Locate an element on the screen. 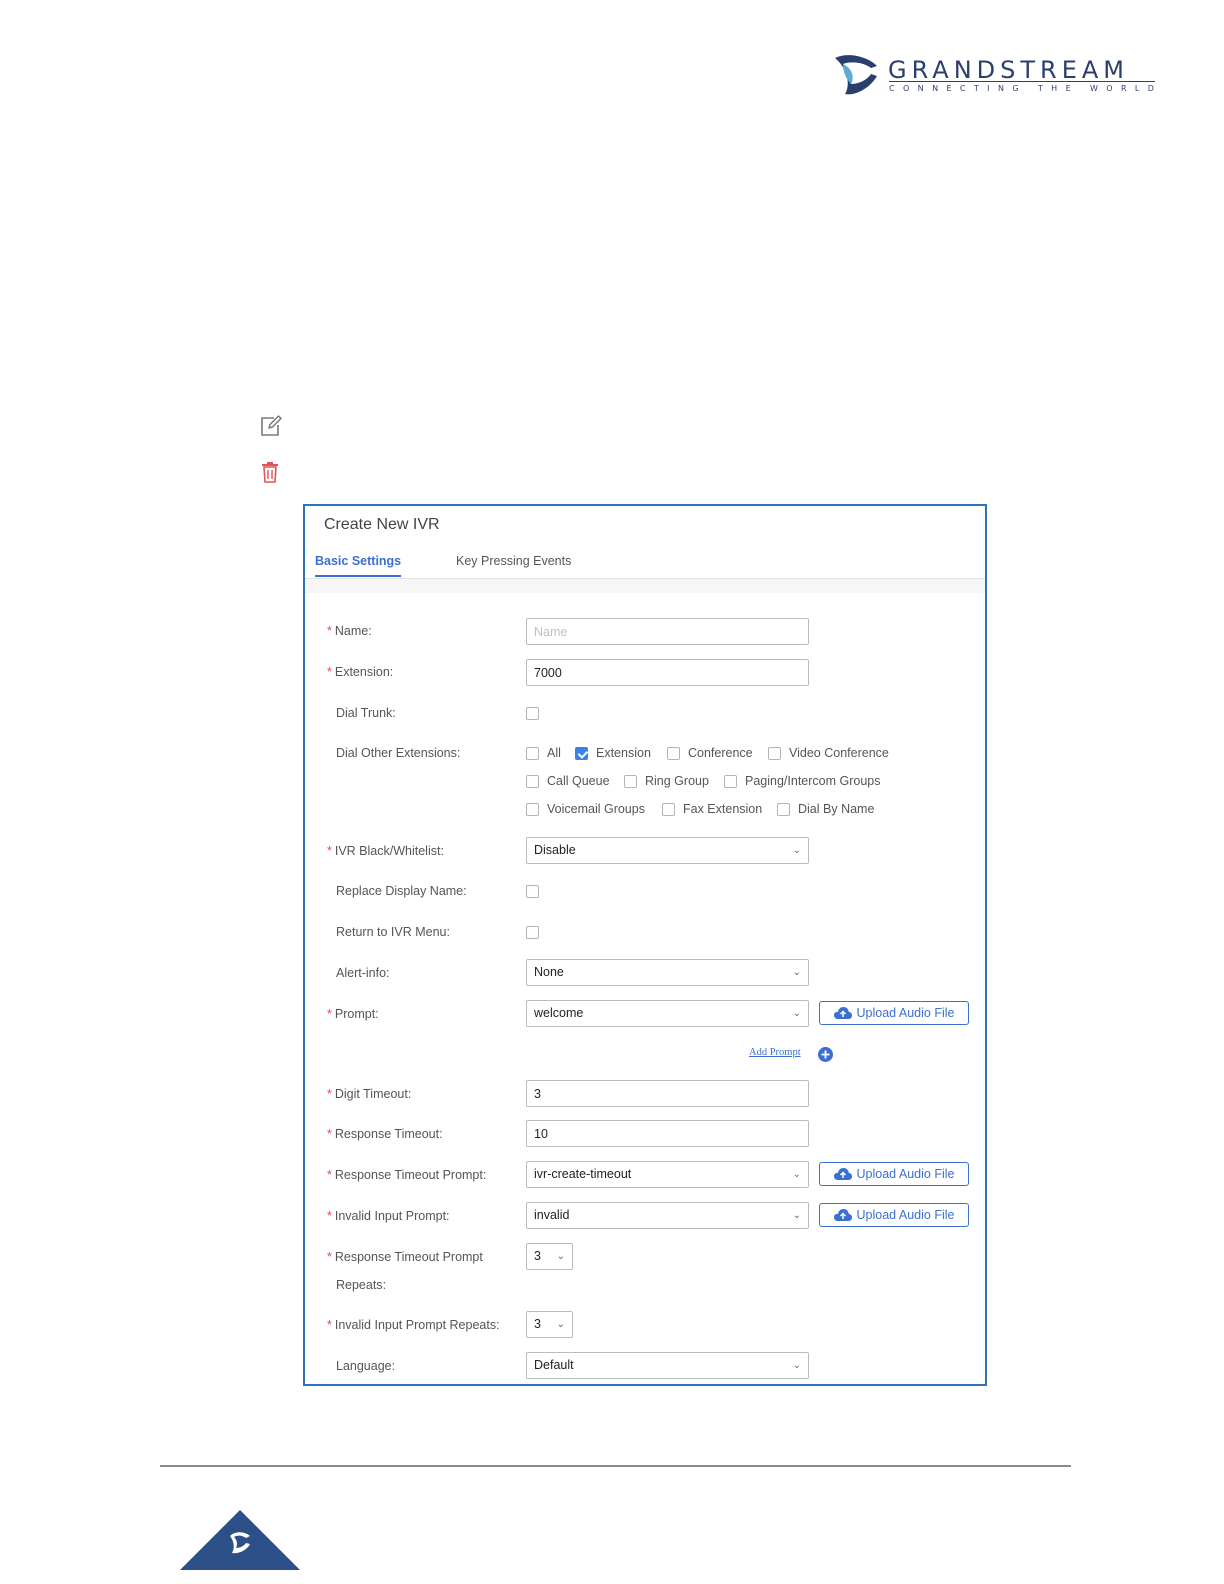  alert-info-select: None ⌄ is located at coordinates (667, 972).